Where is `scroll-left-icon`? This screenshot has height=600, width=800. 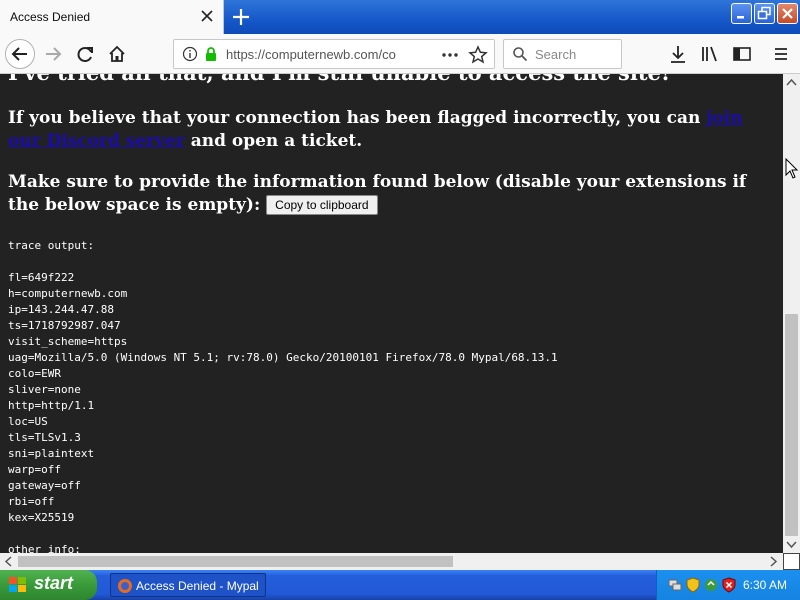 scroll-left-icon is located at coordinates (8, 561).